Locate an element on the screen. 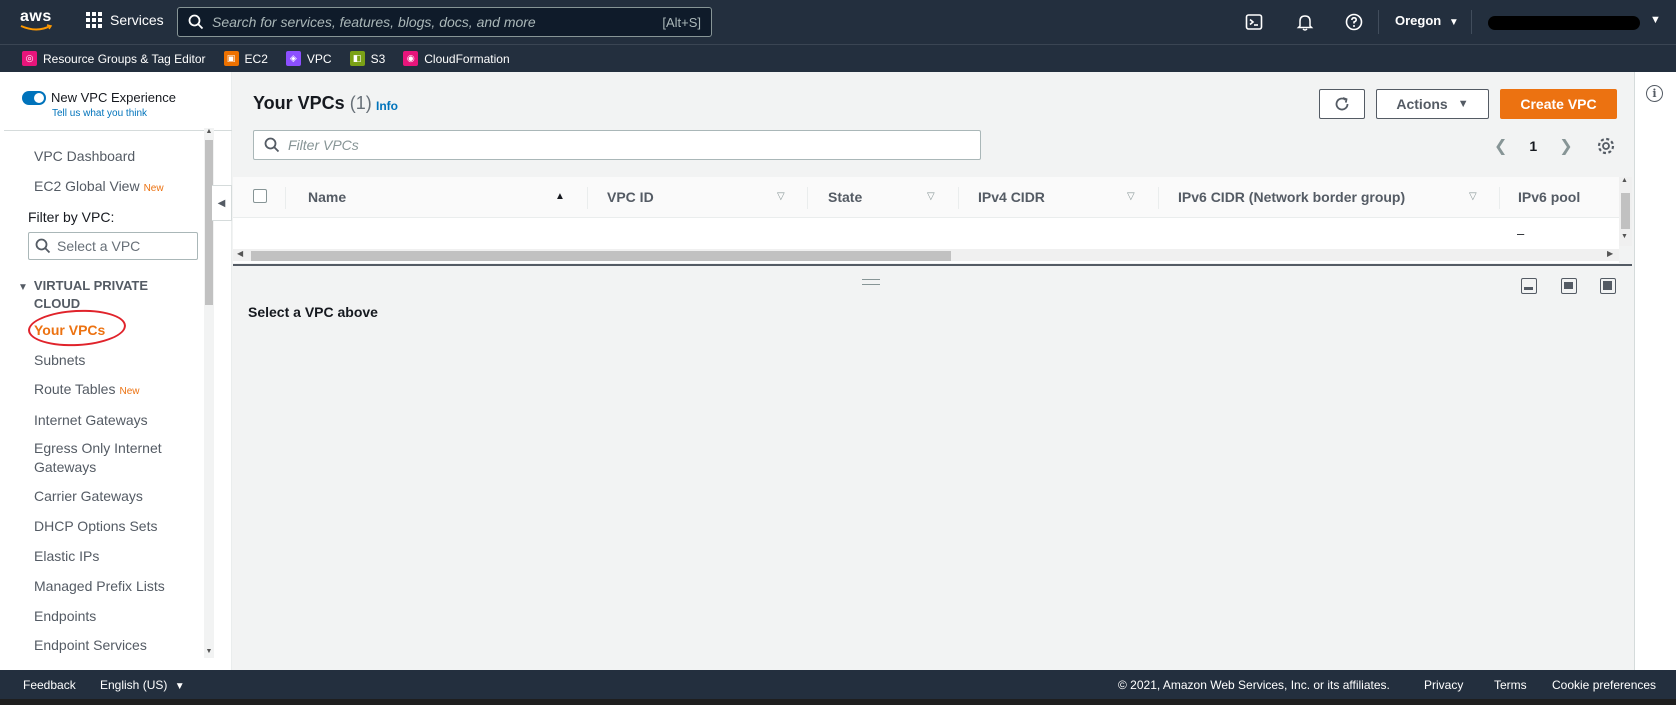 The image size is (1676, 705). actions-dropdown-button: Actions ▼ is located at coordinates (1432, 104).